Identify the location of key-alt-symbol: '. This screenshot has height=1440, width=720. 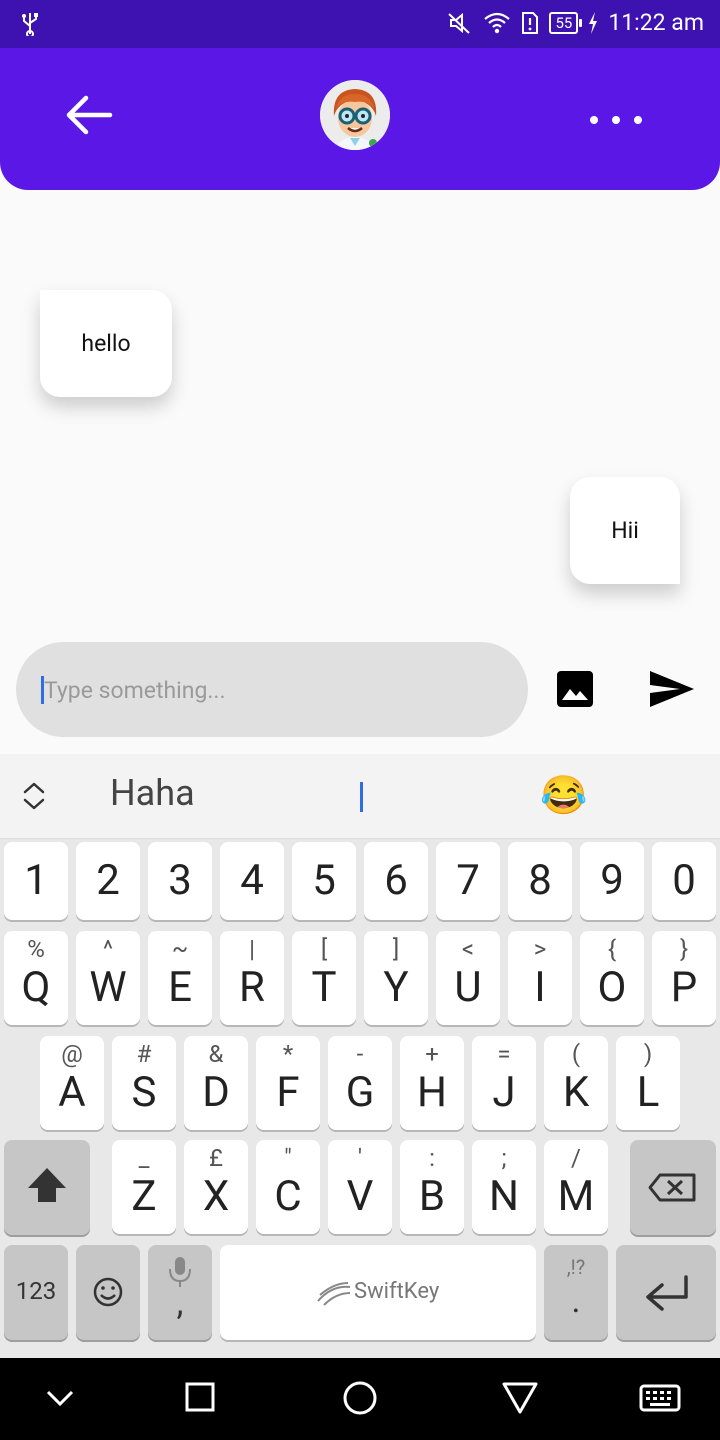
(360, 1158).